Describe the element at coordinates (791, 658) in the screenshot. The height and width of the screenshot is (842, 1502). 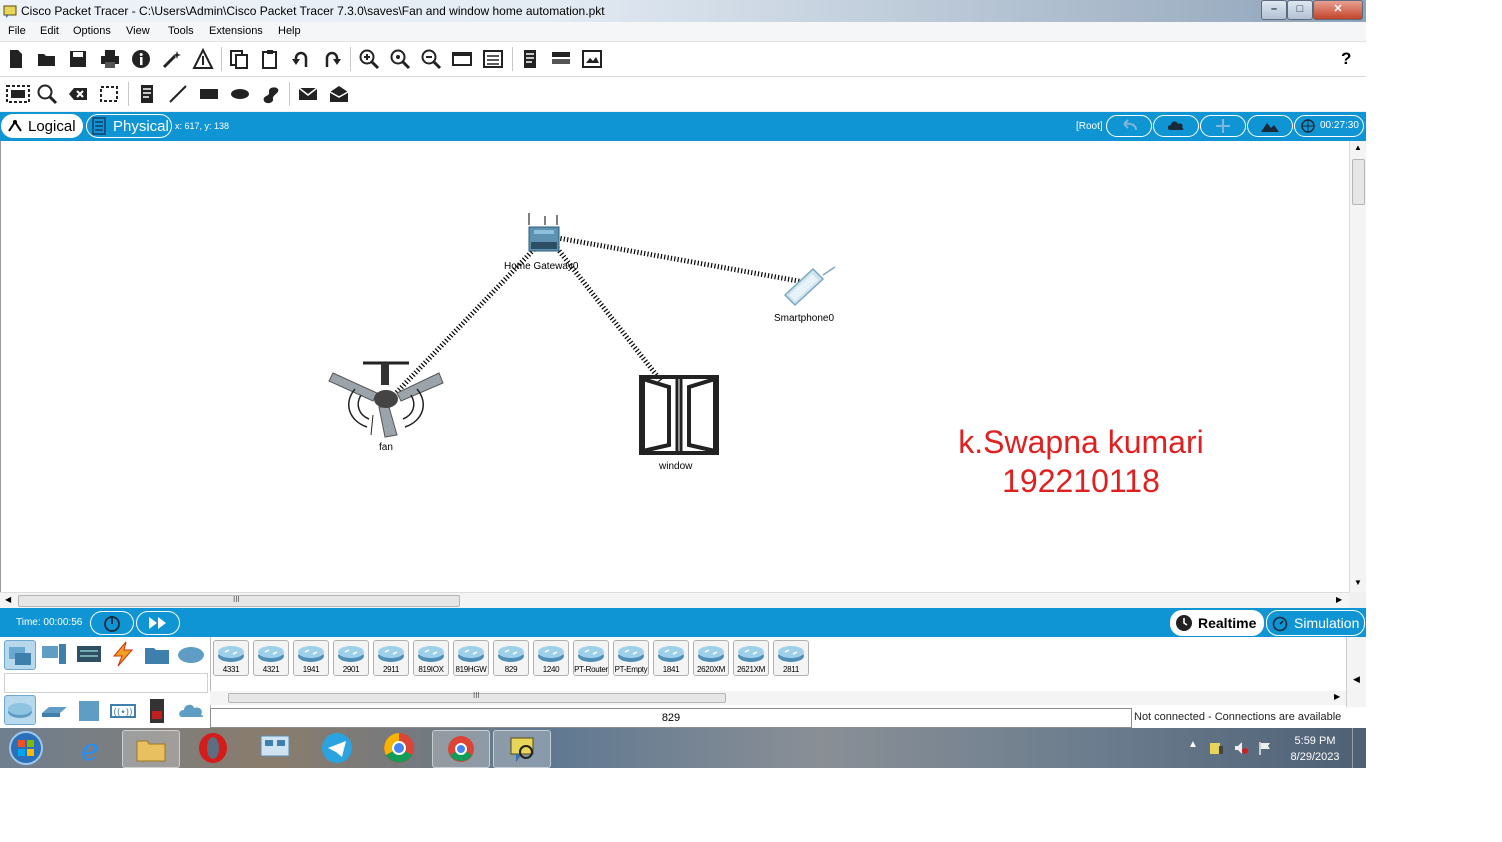
I see `device-model-tile: 2811` at that location.